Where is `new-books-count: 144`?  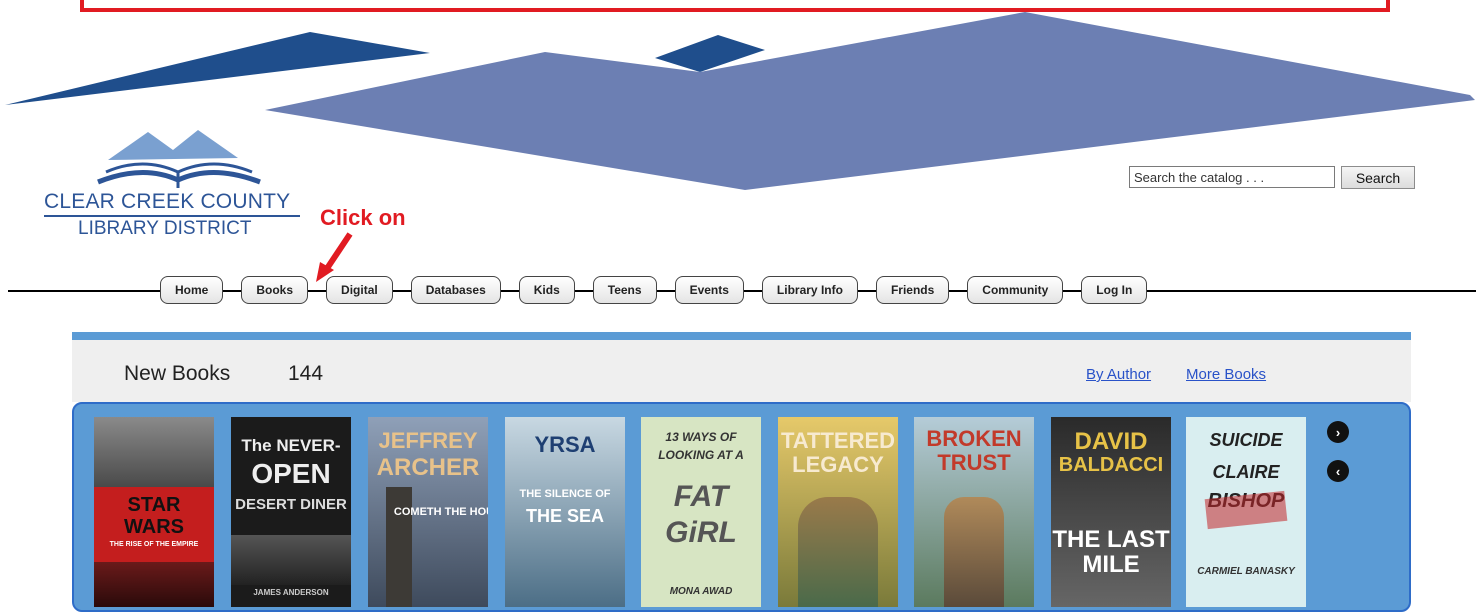 new-books-count: 144 is located at coordinates (306, 373).